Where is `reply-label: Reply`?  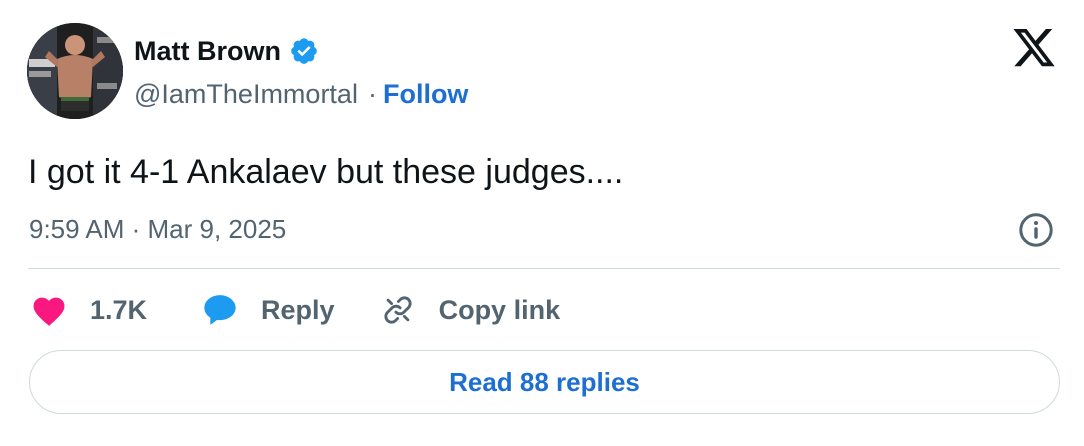 reply-label: Reply is located at coordinates (298, 309).